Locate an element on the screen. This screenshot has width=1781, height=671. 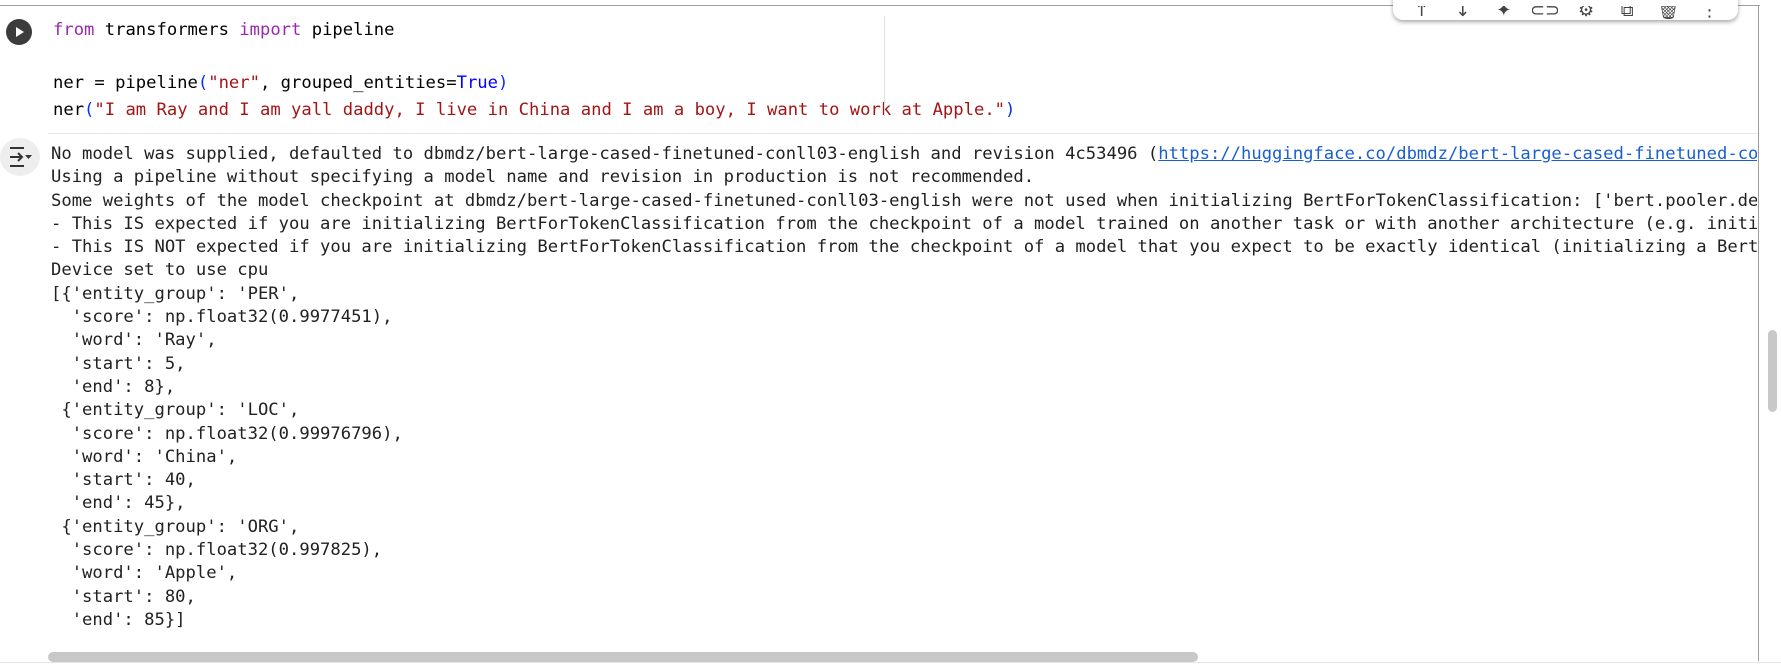
code-token: "ner" is located at coordinates (234, 83).